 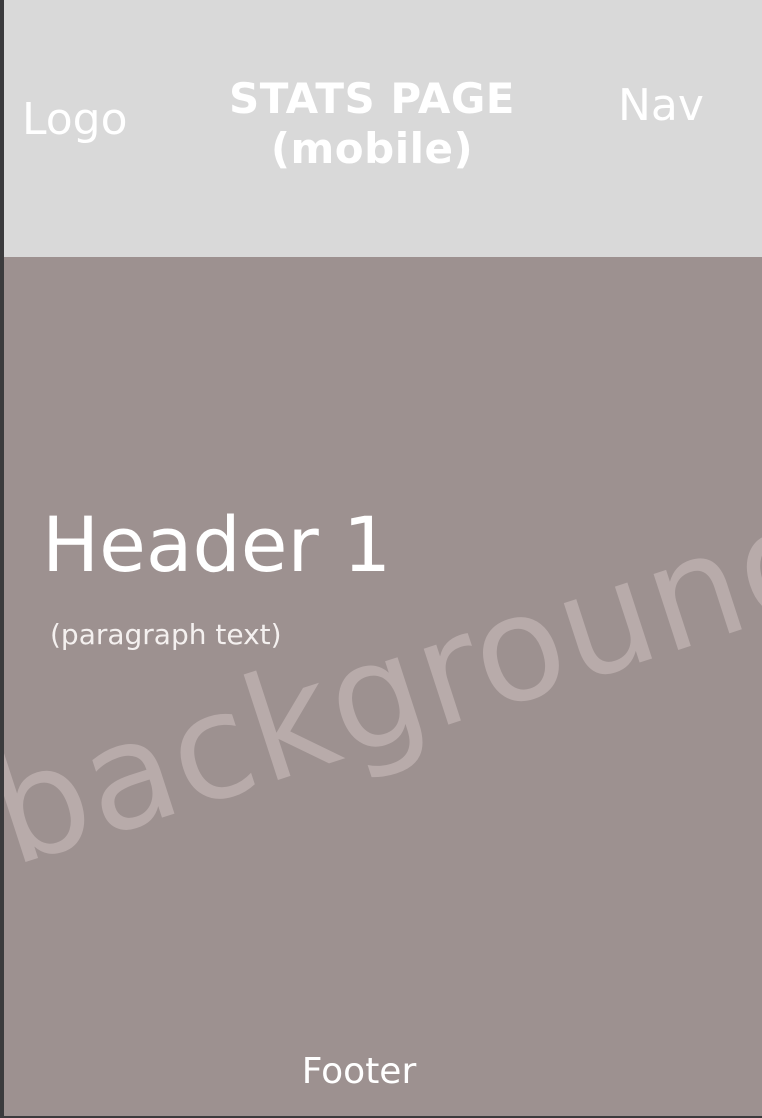 What do you see at coordinates (217, 544) in the screenshot?
I see `header-1: Header 1` at bounding box center [217, 544].